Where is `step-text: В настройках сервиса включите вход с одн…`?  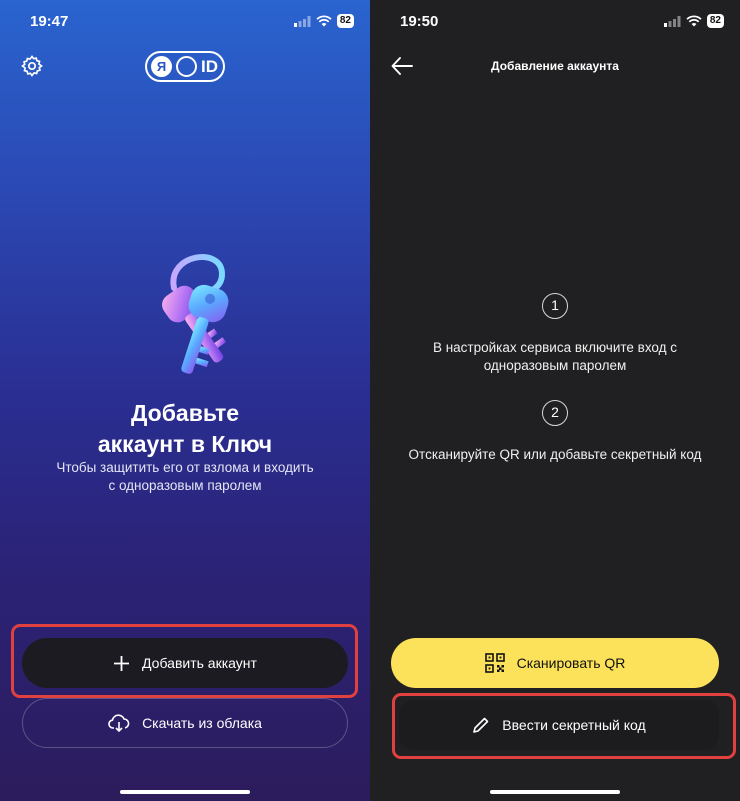 step-text: В настройках сервиса включите вход с одн… is located at coordinates (555, 356).